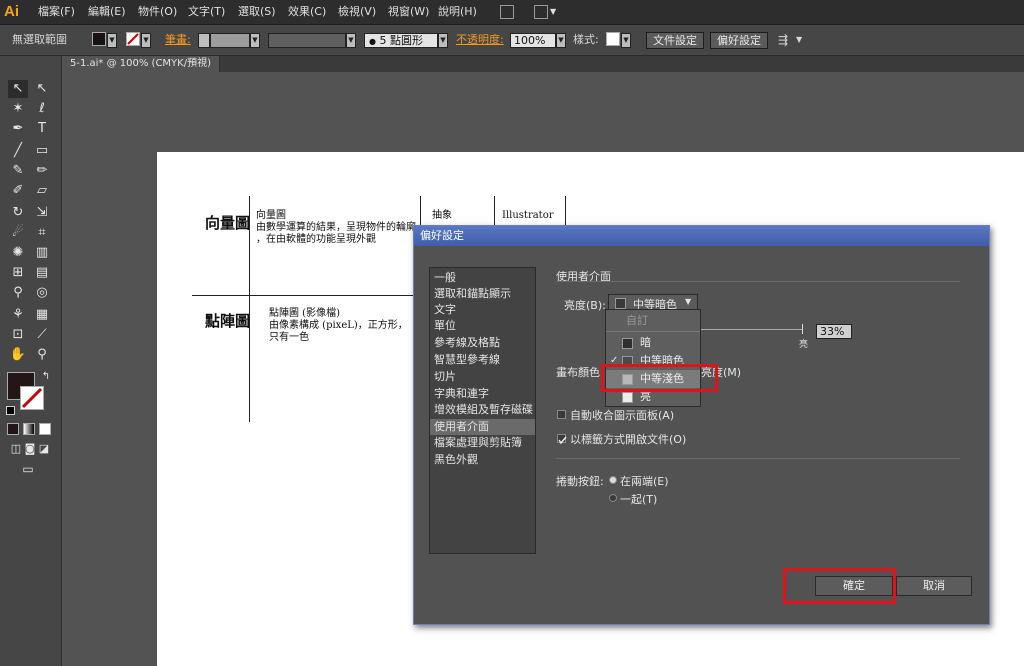 The width and height of the screenshot is (1024, 666). Describe the element at coordinates (157, 12) in the screenshot. I see `menu-object: 物件(O)` at that location.